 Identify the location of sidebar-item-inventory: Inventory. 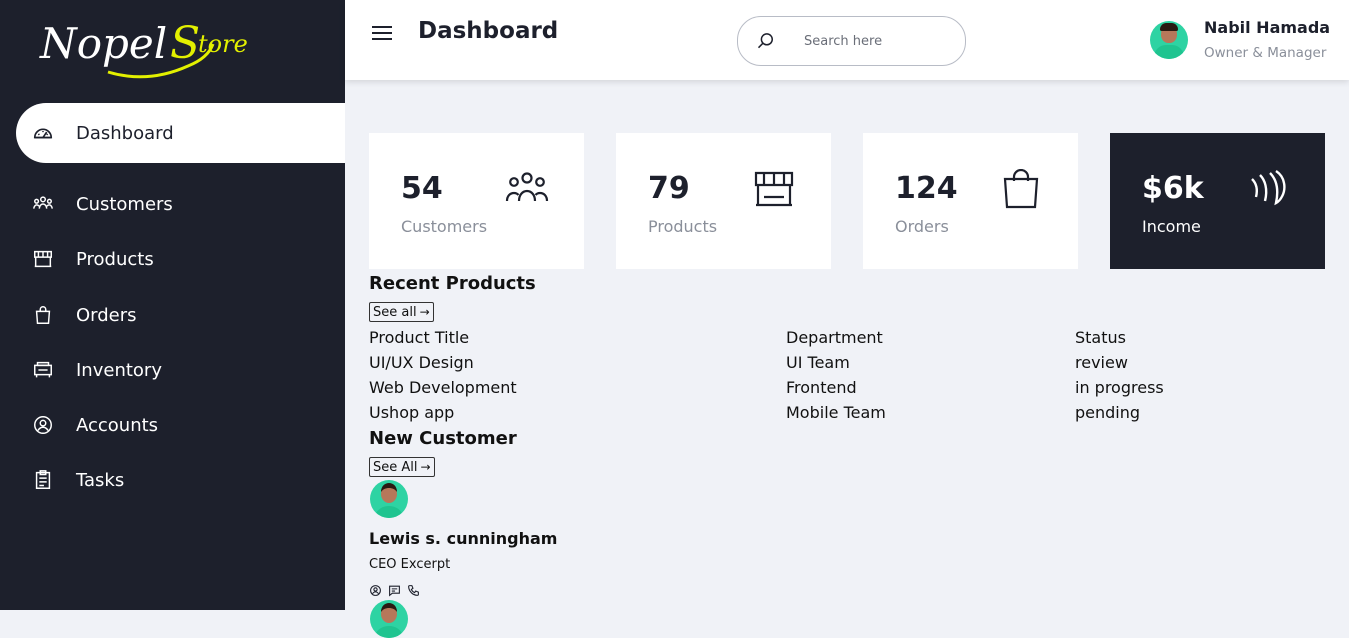
(180, 370).